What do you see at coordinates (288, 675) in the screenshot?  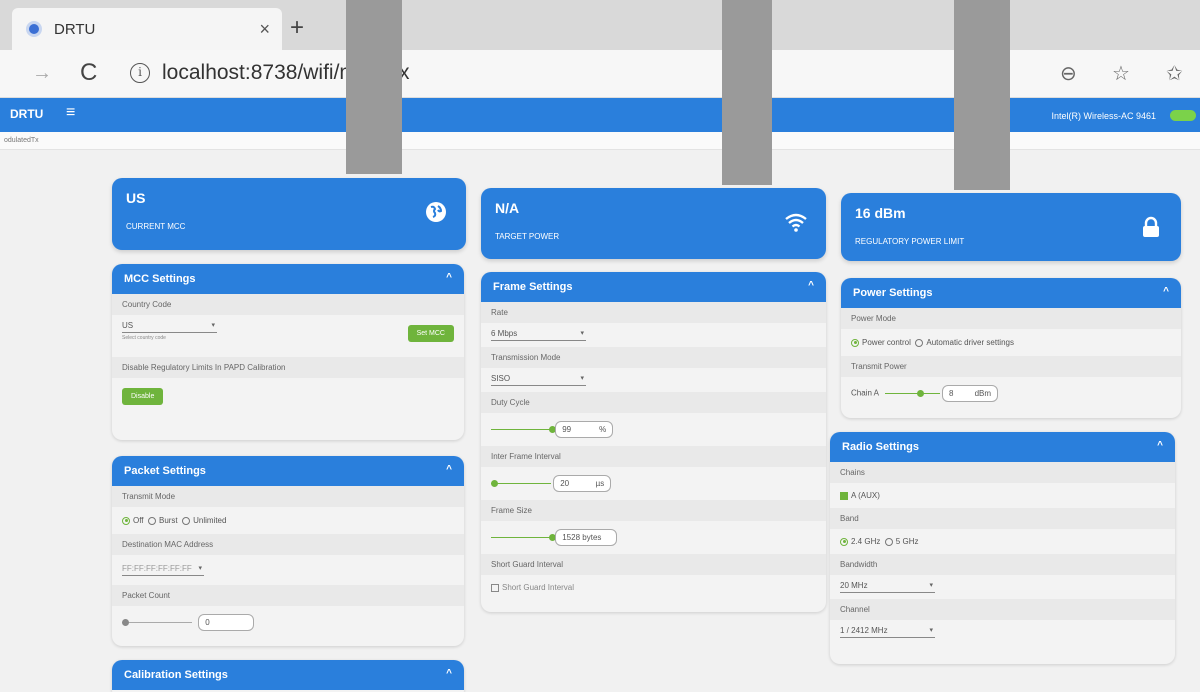 I see `calibration-settings-header: Calibration Settings ^` at bounding box center [288, 675].